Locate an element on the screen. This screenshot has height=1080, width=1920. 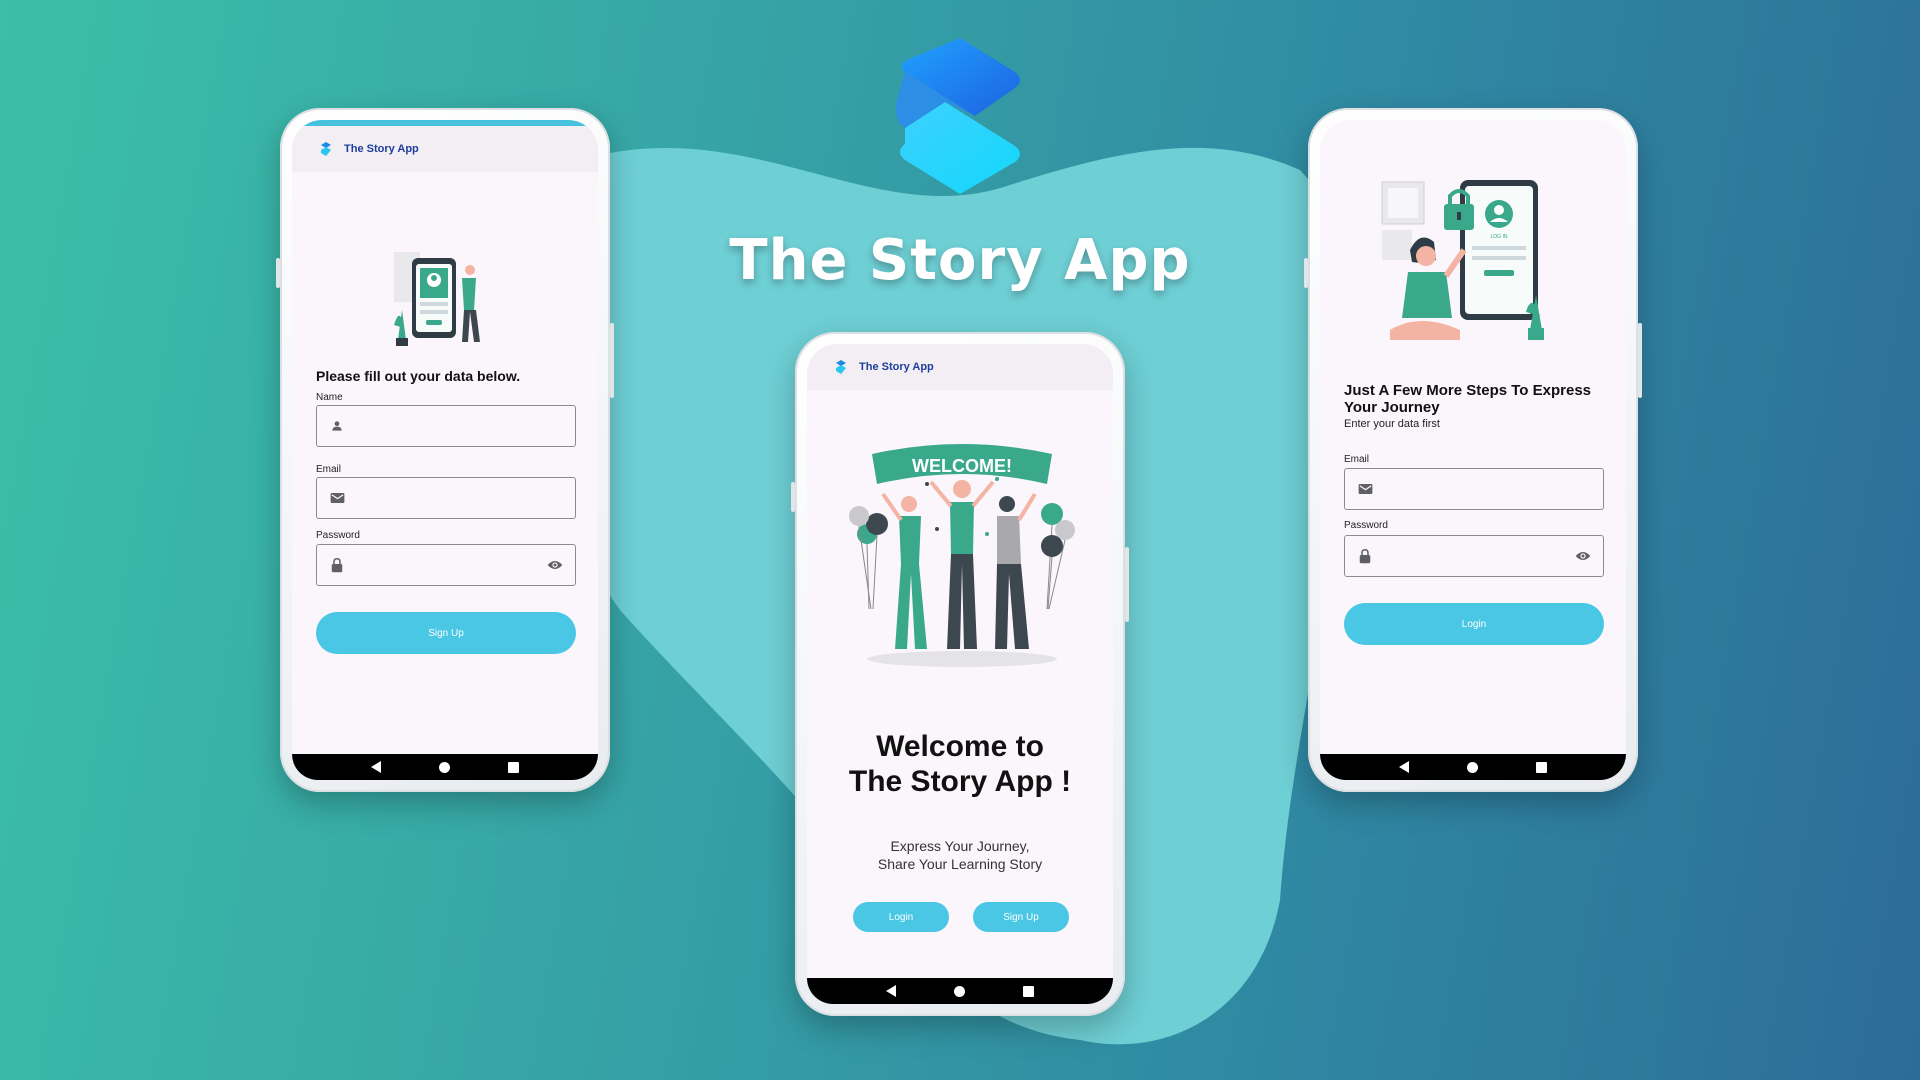
person-icon is located at coordinates (337, 426).